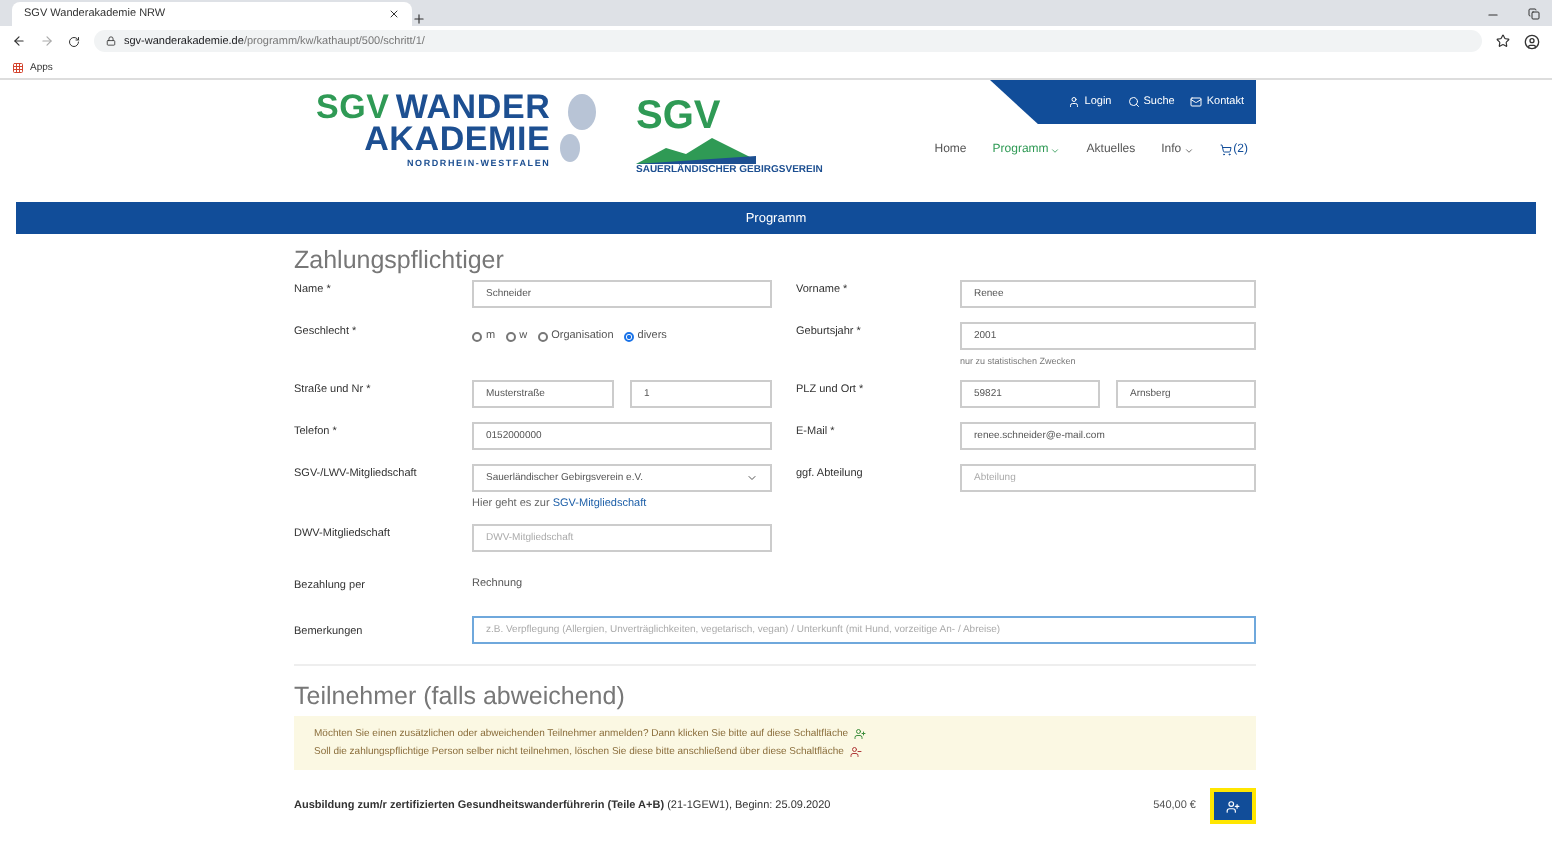 The width and height of the screenshot is (1552, 860). Describe the element at coordinates (353, 108) in the screenshot. I see `logo-text: SGV` at that location.